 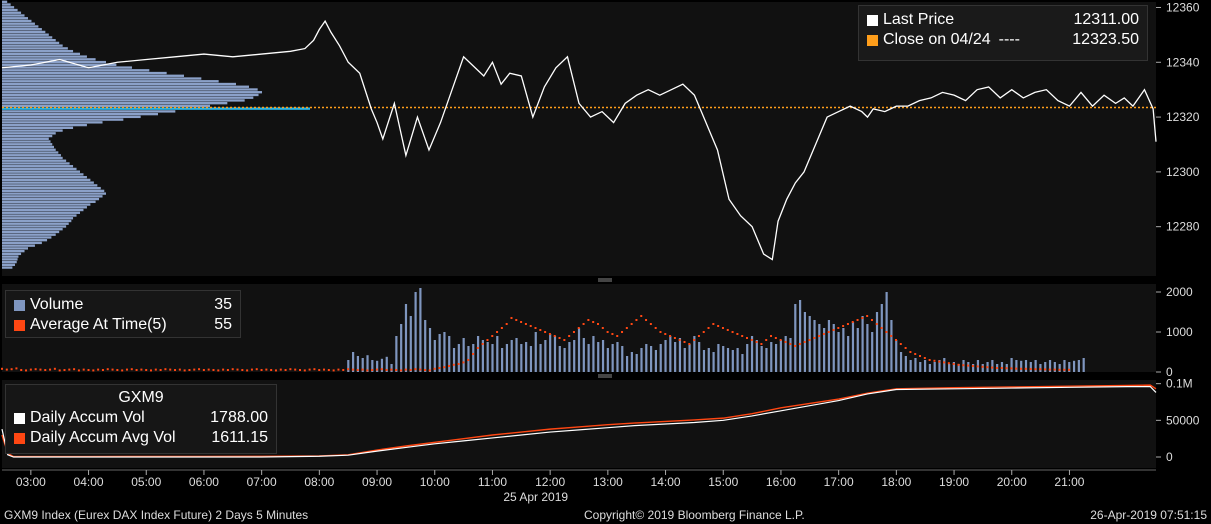 What do you see at coordinates (98, 324) in the screenshot?
I see `avg-time-label: Average At Time(5)` at bounding box center [98, 324].